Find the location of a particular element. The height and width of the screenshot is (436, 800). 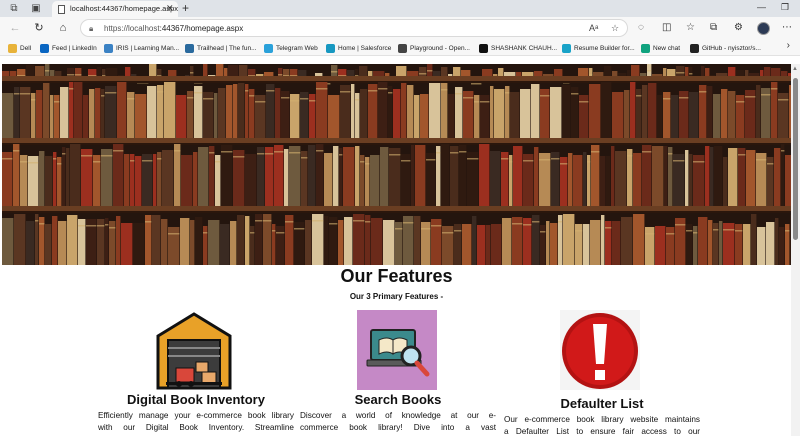

bookmark-item: Home | Salesforce is located at coordinates (358, 48).